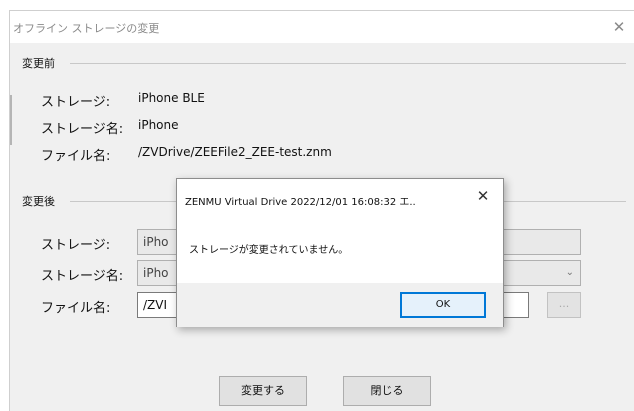 Image resolution: width=634 pixels, height=411 pixels. I want to click on close-icon: ✕, so click(619, 27).